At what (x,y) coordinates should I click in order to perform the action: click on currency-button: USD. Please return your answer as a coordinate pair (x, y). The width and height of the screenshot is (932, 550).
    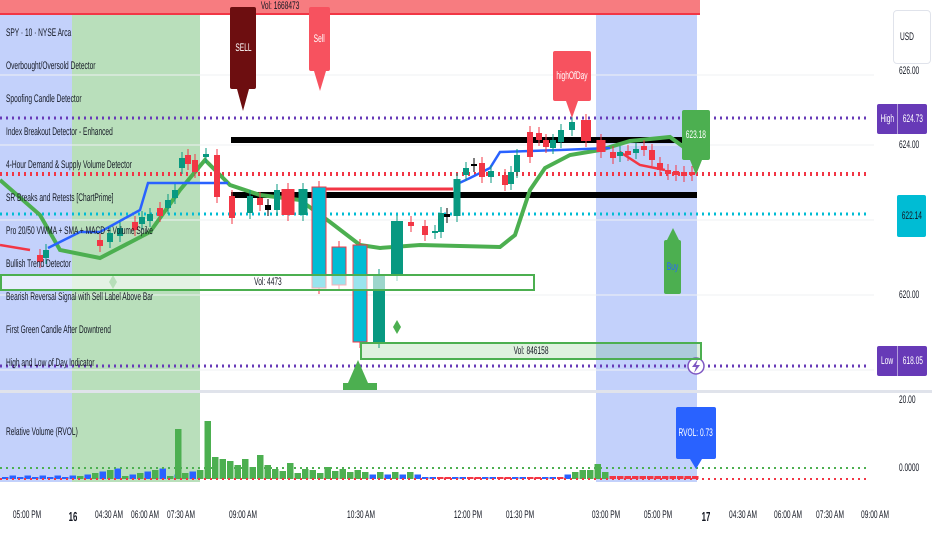
    Looking at the image, I should click on (912, 37).